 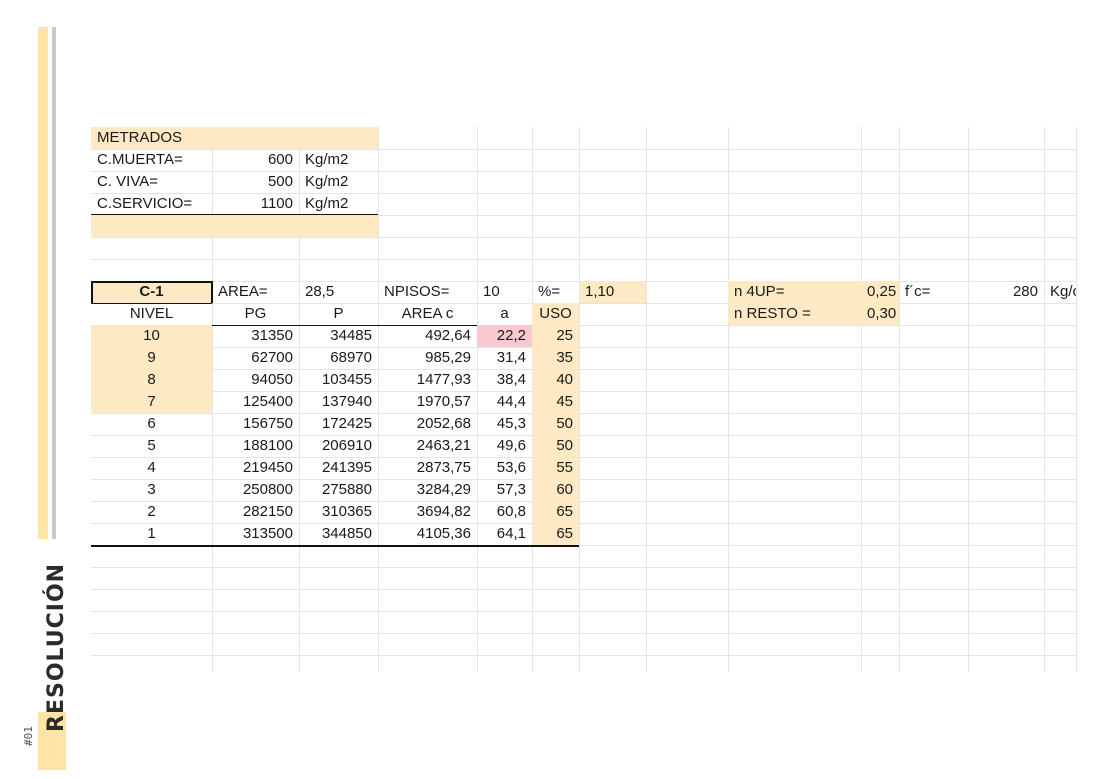 What do you see at coordinates (151, 357) in the screenshot?
I see `table-cell: 9` at bounding box center [151, 357].